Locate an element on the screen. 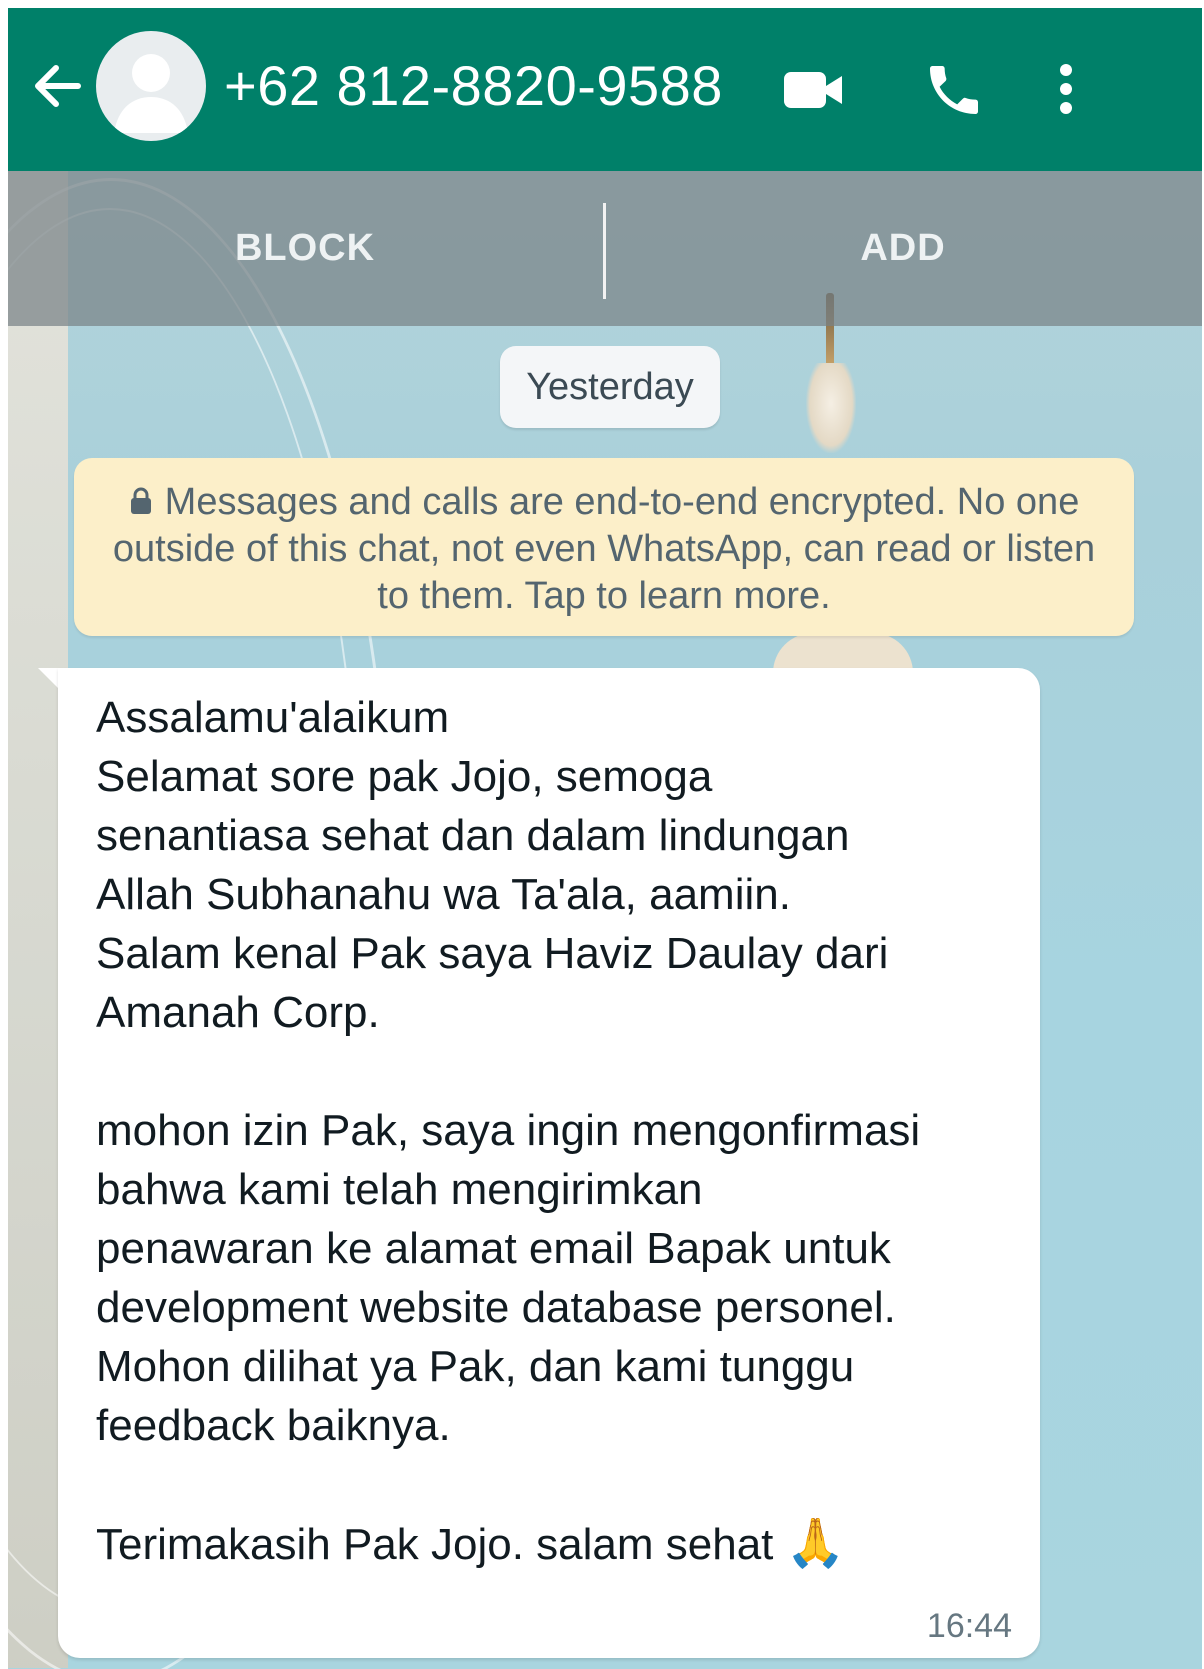 This screenshot has height=1669, width=1204. folded-hands-emoji: 🙏 is located at coordinates (815, 1543).